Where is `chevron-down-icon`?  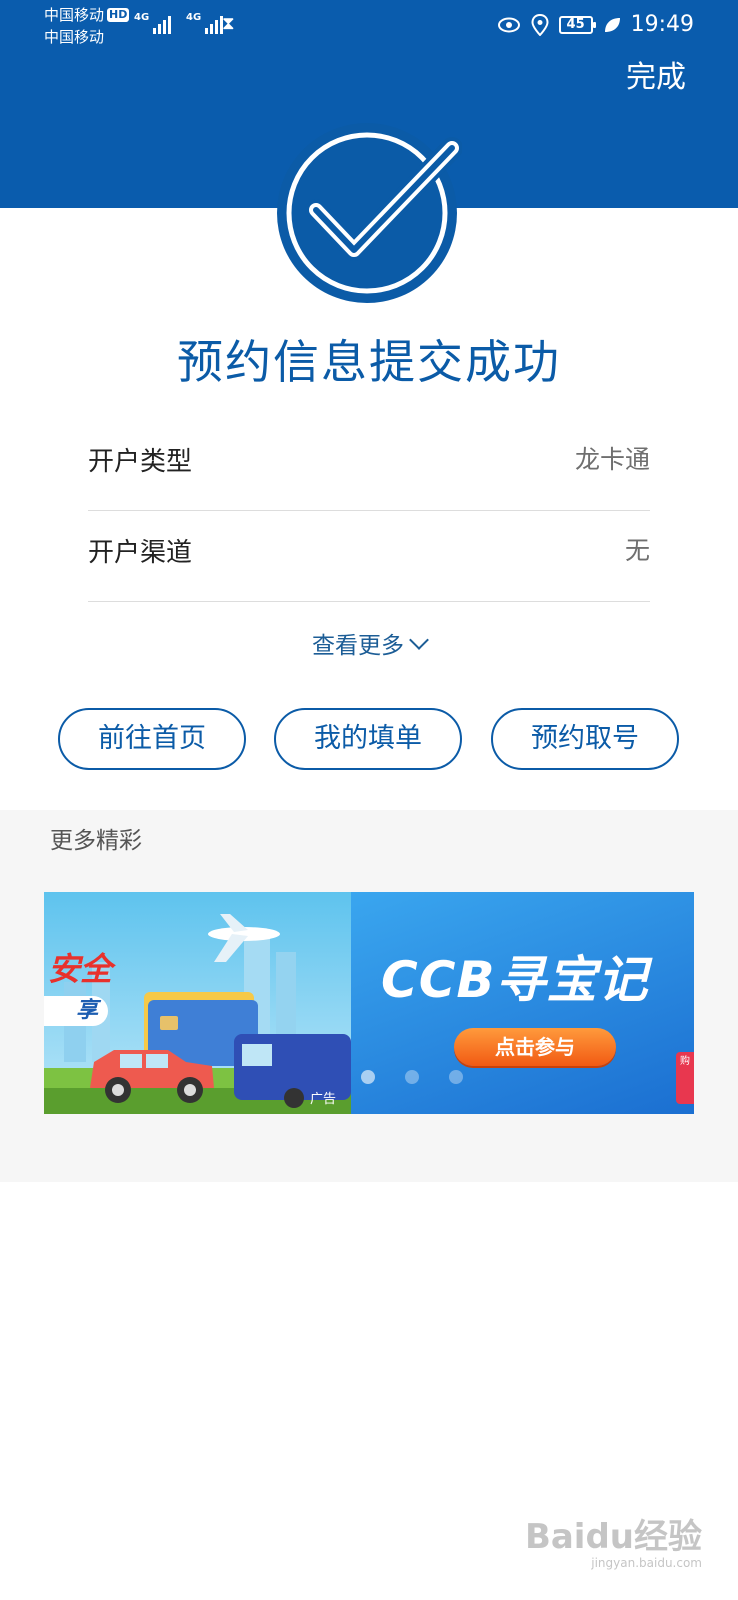 chevron-down-icon is located at coordinates (419, 640).